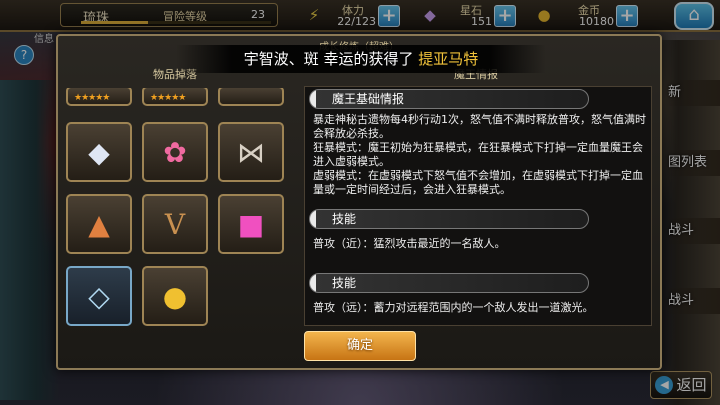  What do you see at coordinates (449, 219) in the screenshot?
I see `skill1-header: 技能` at bounding box center [449, 219].